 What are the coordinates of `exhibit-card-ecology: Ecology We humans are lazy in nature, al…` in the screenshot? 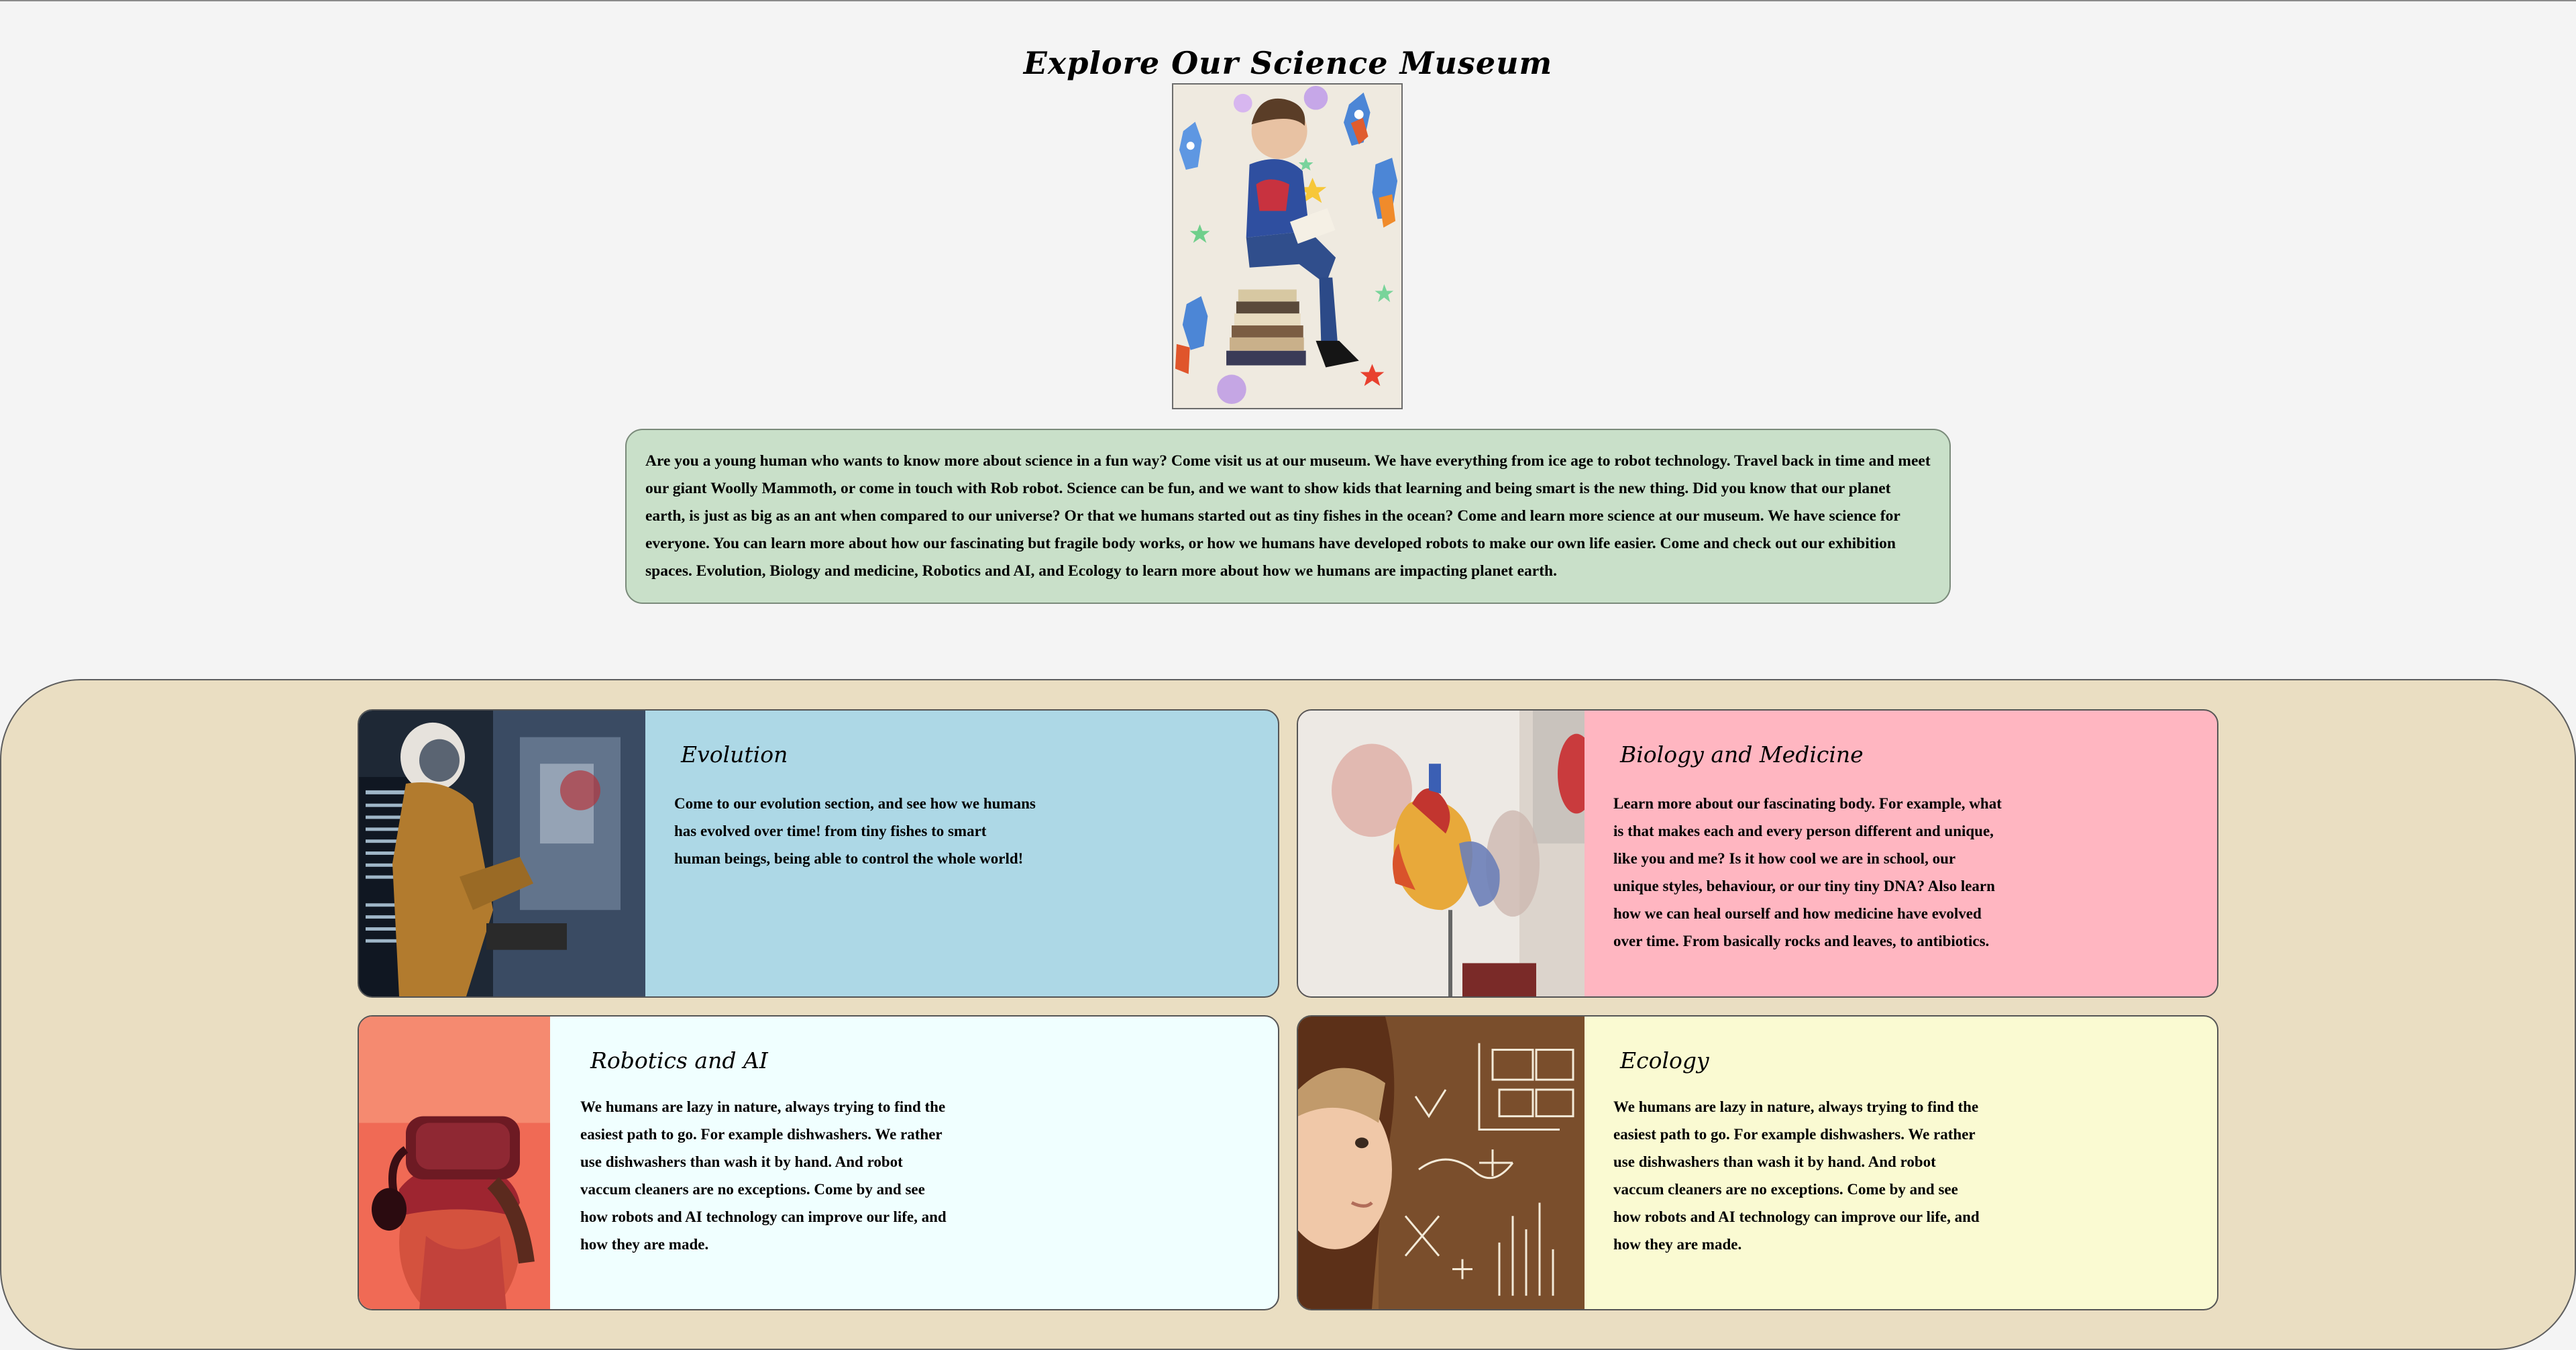 It's located at (1757, 1162).